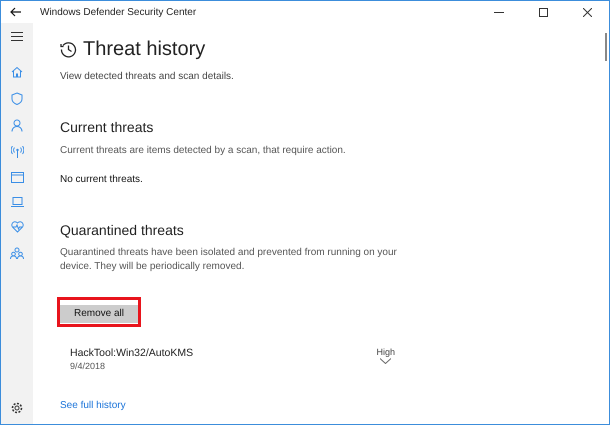 This screenshot has height=425, width=610. What do you see at coordinates (68, 49) in the screenshot?
I see `history-clock-icon` at bounding box center [68, 49].